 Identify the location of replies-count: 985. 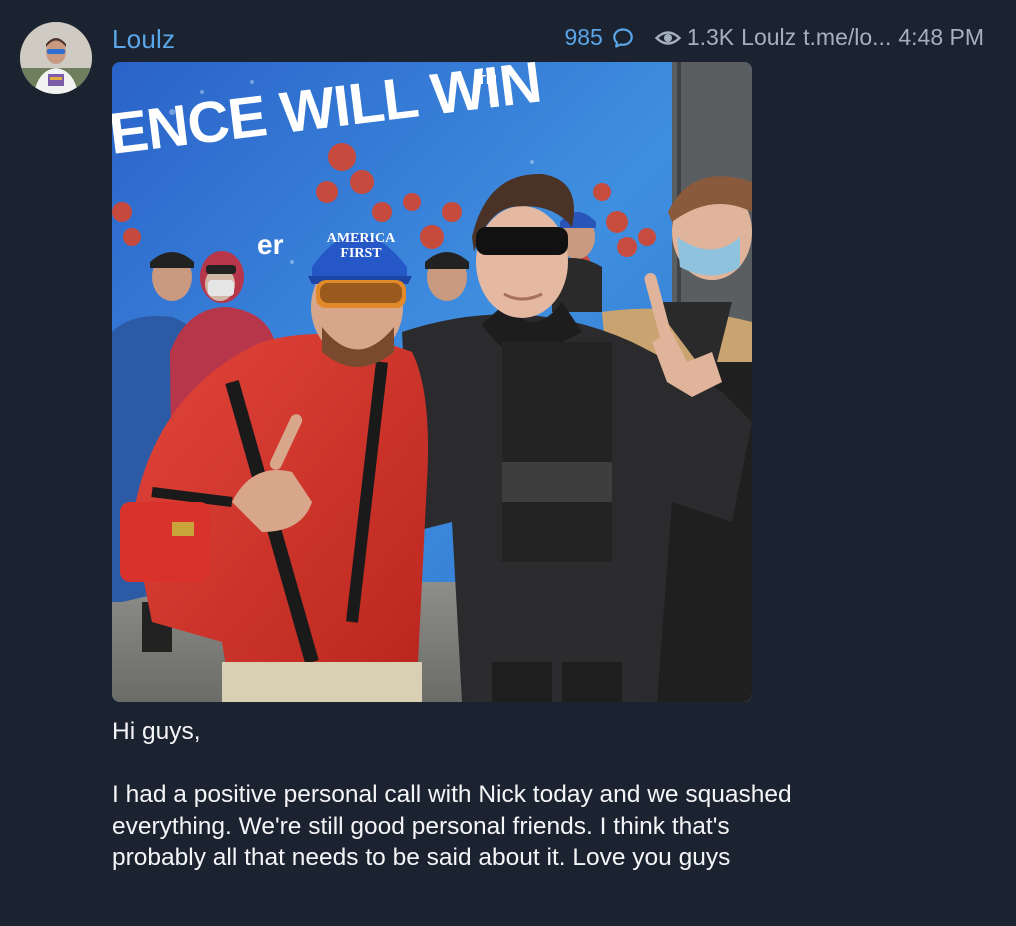
(583, 37).